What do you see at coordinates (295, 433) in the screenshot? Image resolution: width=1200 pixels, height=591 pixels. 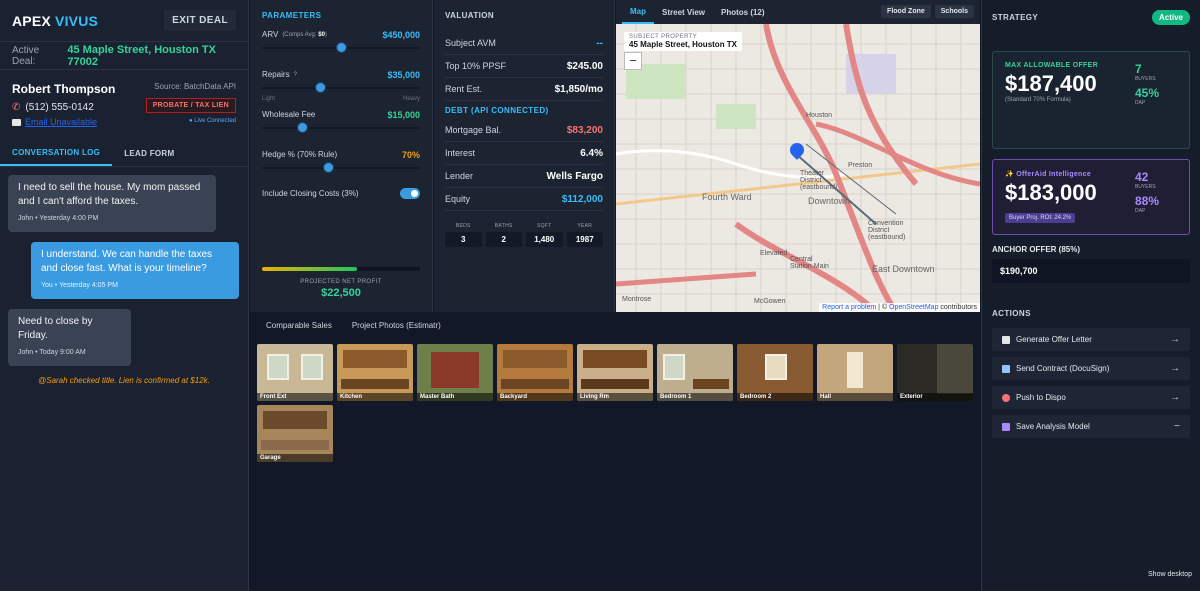 I see `photo-thumb: Garage` at bounding box center [295, 433].